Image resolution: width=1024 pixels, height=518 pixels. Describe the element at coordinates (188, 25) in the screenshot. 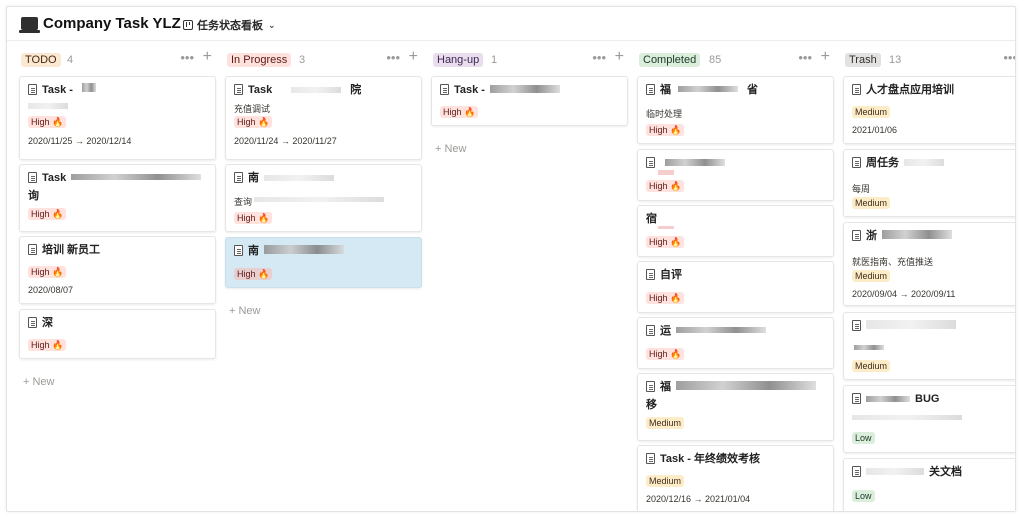

I see `board-view-icon` at that location.